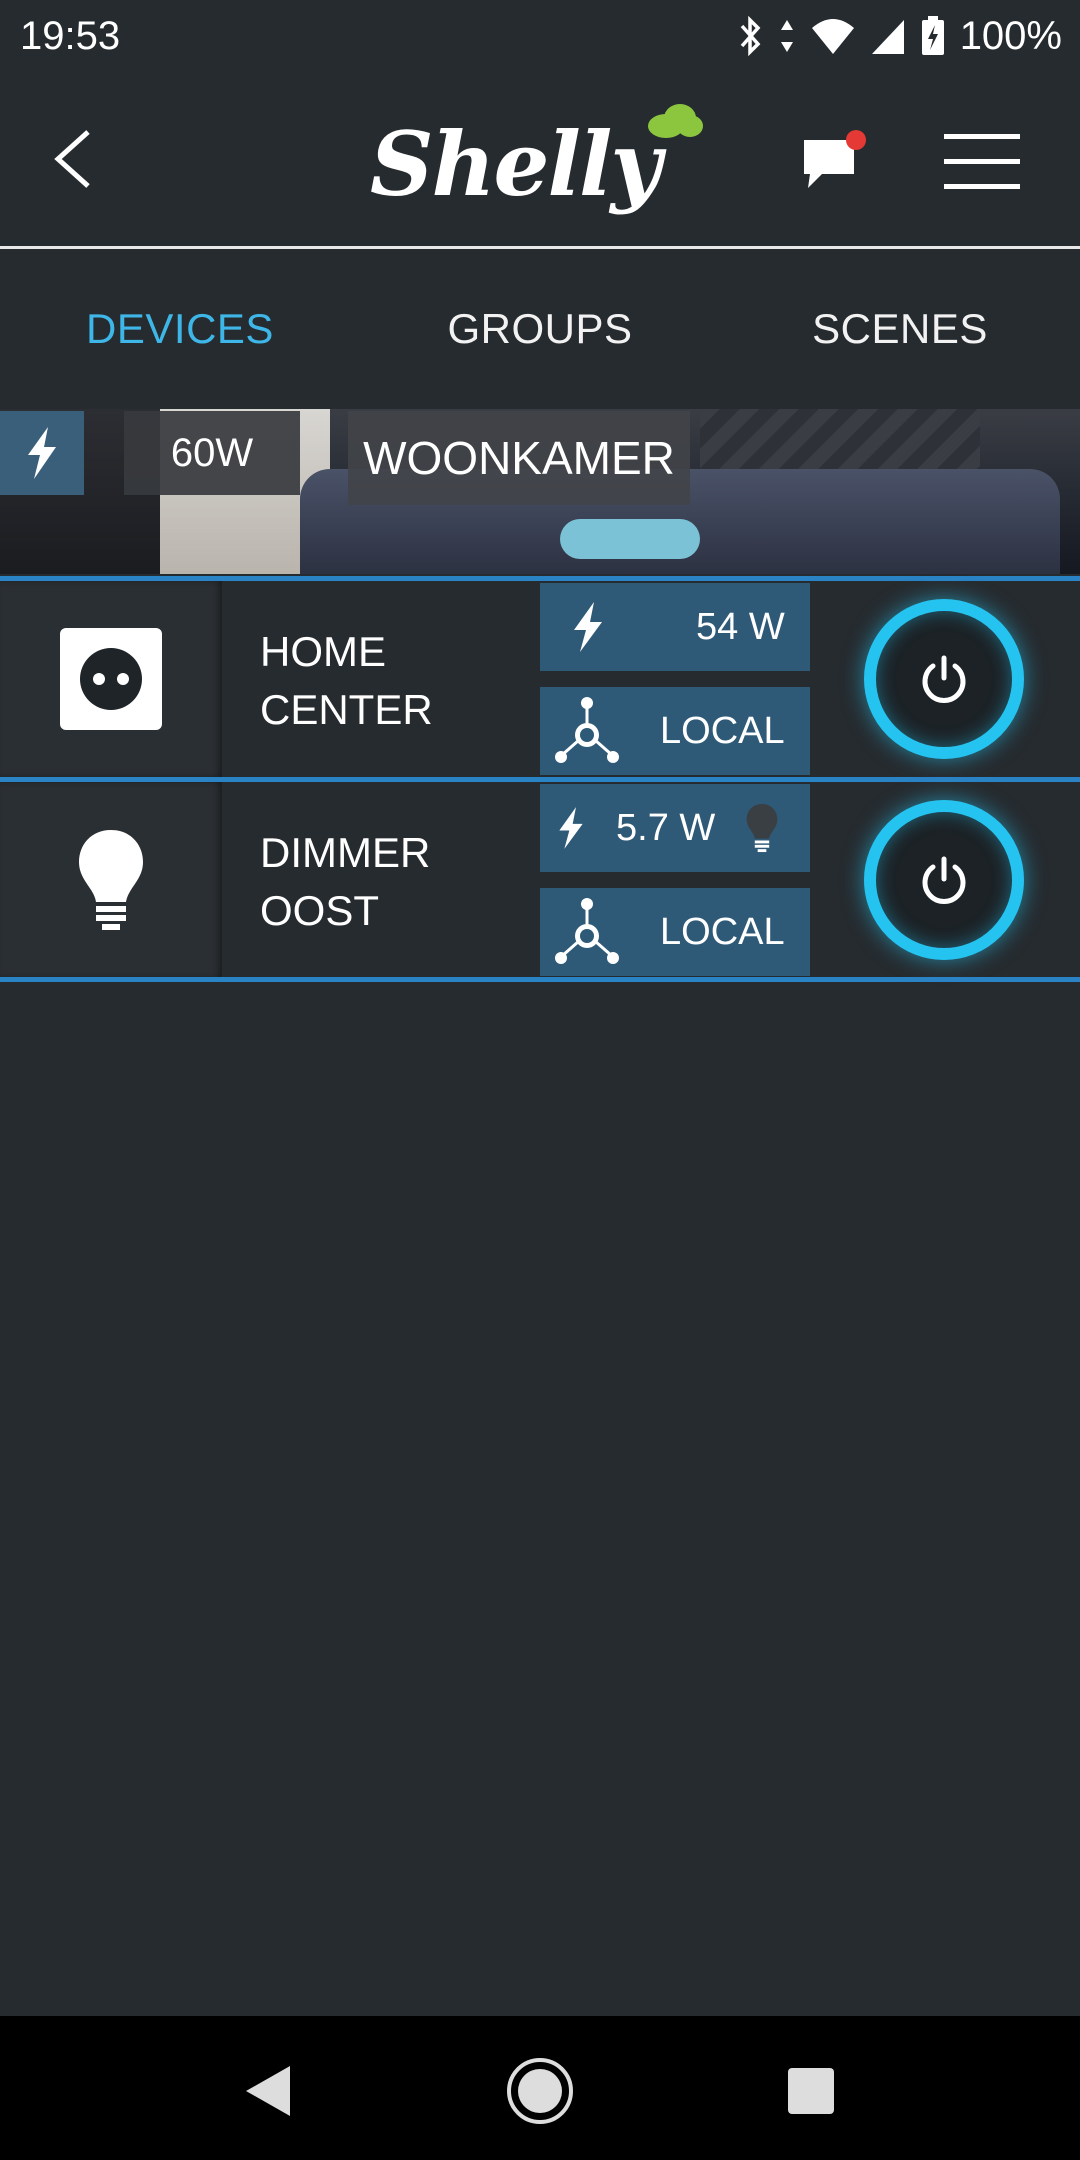 The height and width of the screenshot is (2160, 1080). Describe the element at coordinates (516, 164) in the screenshot. I see `logo-text: Shelly` at that location.